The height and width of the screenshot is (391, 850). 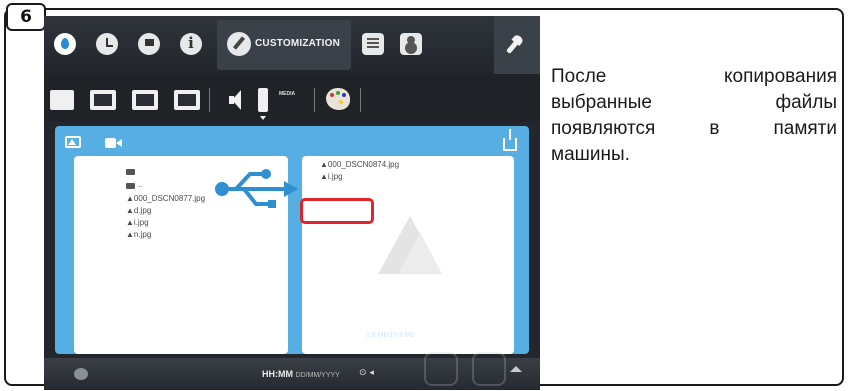 I want to click on copied-file-highlight, so click(x=337, y=211).